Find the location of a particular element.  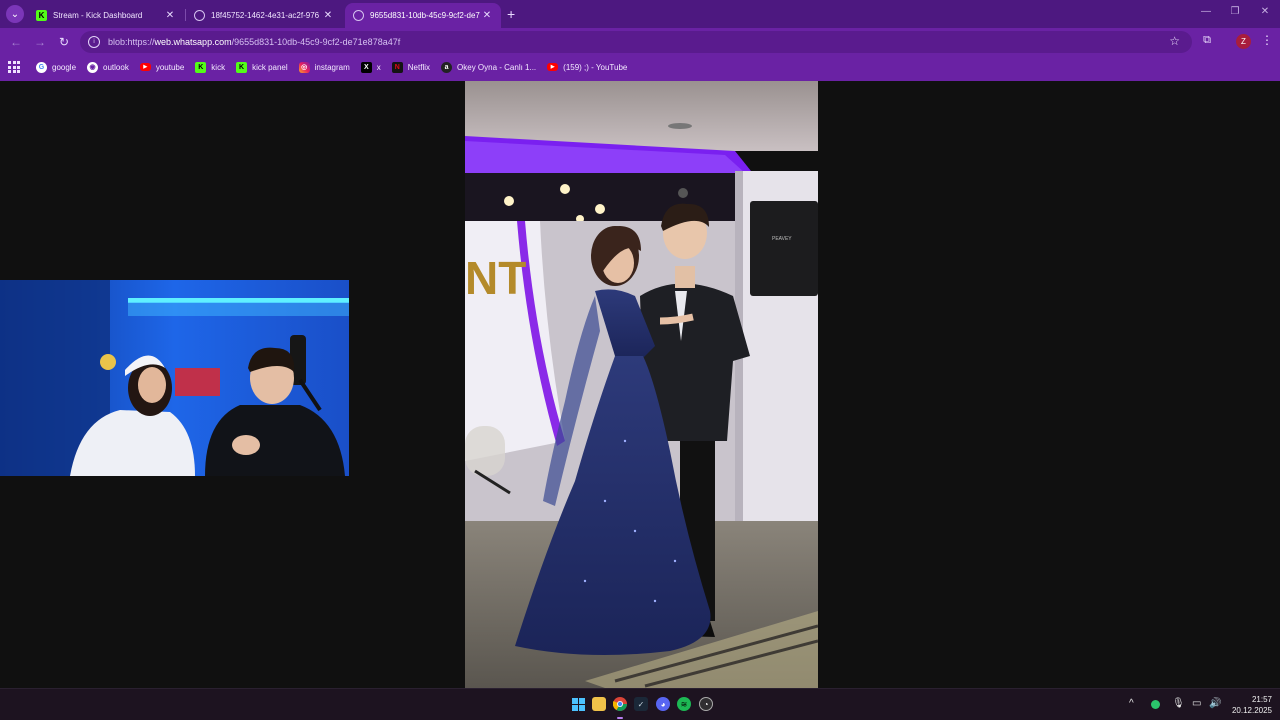

microphone-icon: 🎙 is located at coordinates (1178, 703).